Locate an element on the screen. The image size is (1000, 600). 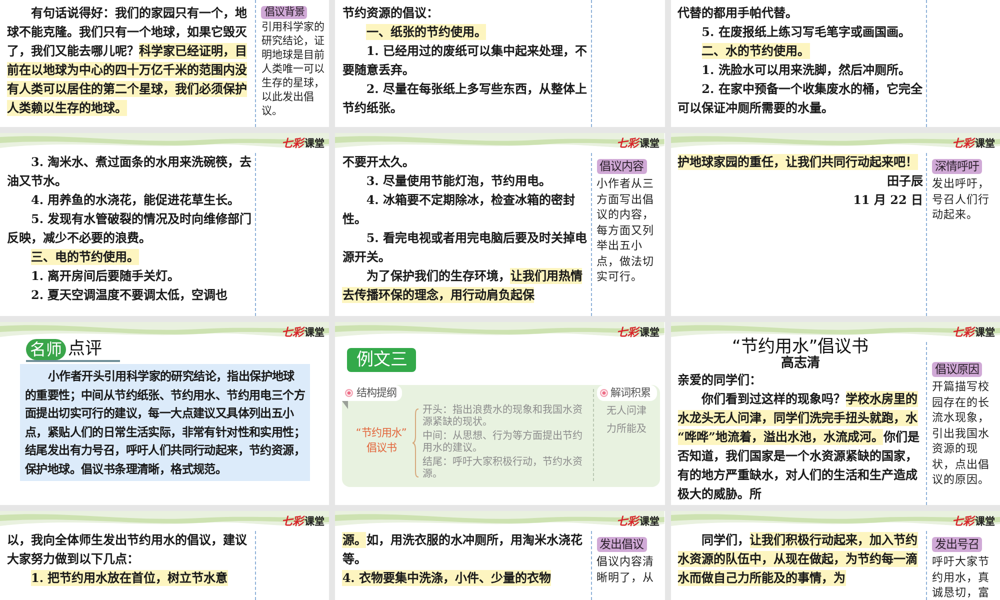
outline-label: 结构提纲 is located at coordinates (376, 393).